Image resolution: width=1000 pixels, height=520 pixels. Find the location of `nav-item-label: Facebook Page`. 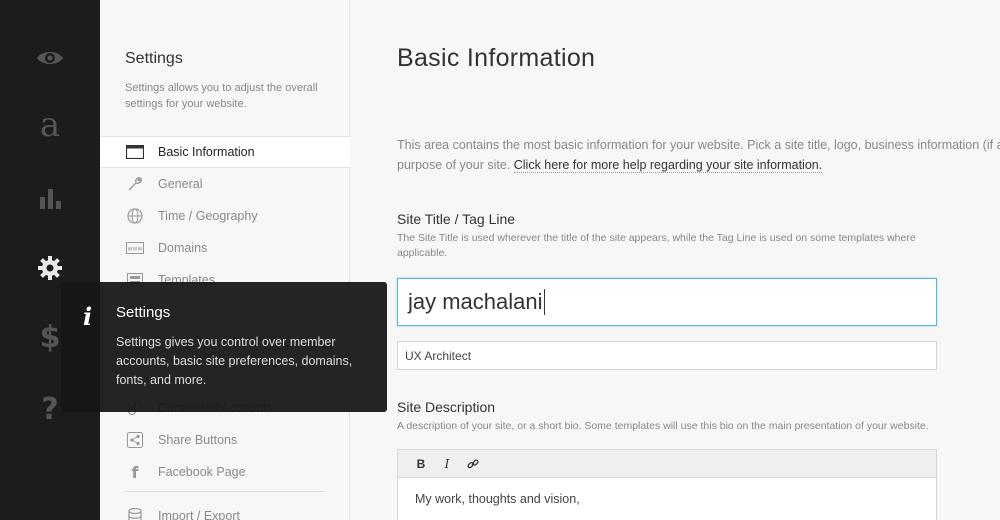

nav-item-label: Facebook Page is located at coordinates (202, 472).